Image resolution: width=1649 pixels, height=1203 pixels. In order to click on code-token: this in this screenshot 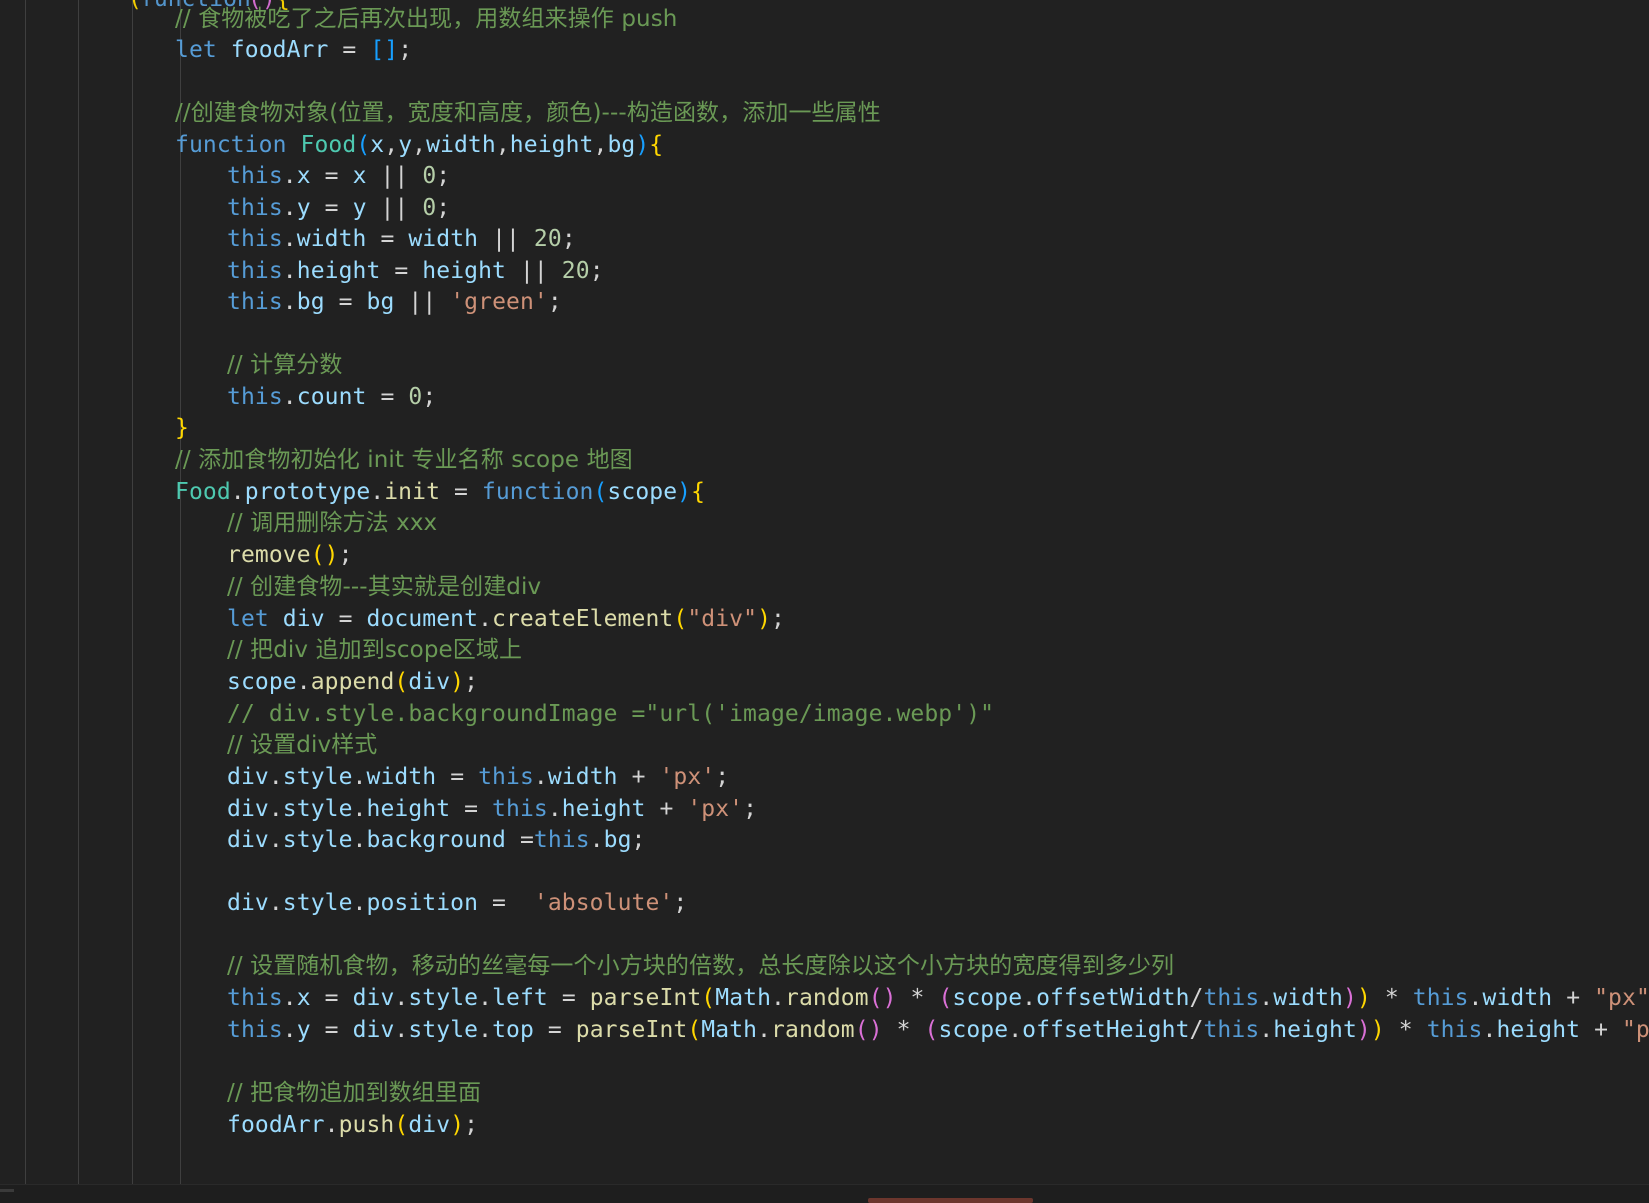, I will do `click(255, 397)`.